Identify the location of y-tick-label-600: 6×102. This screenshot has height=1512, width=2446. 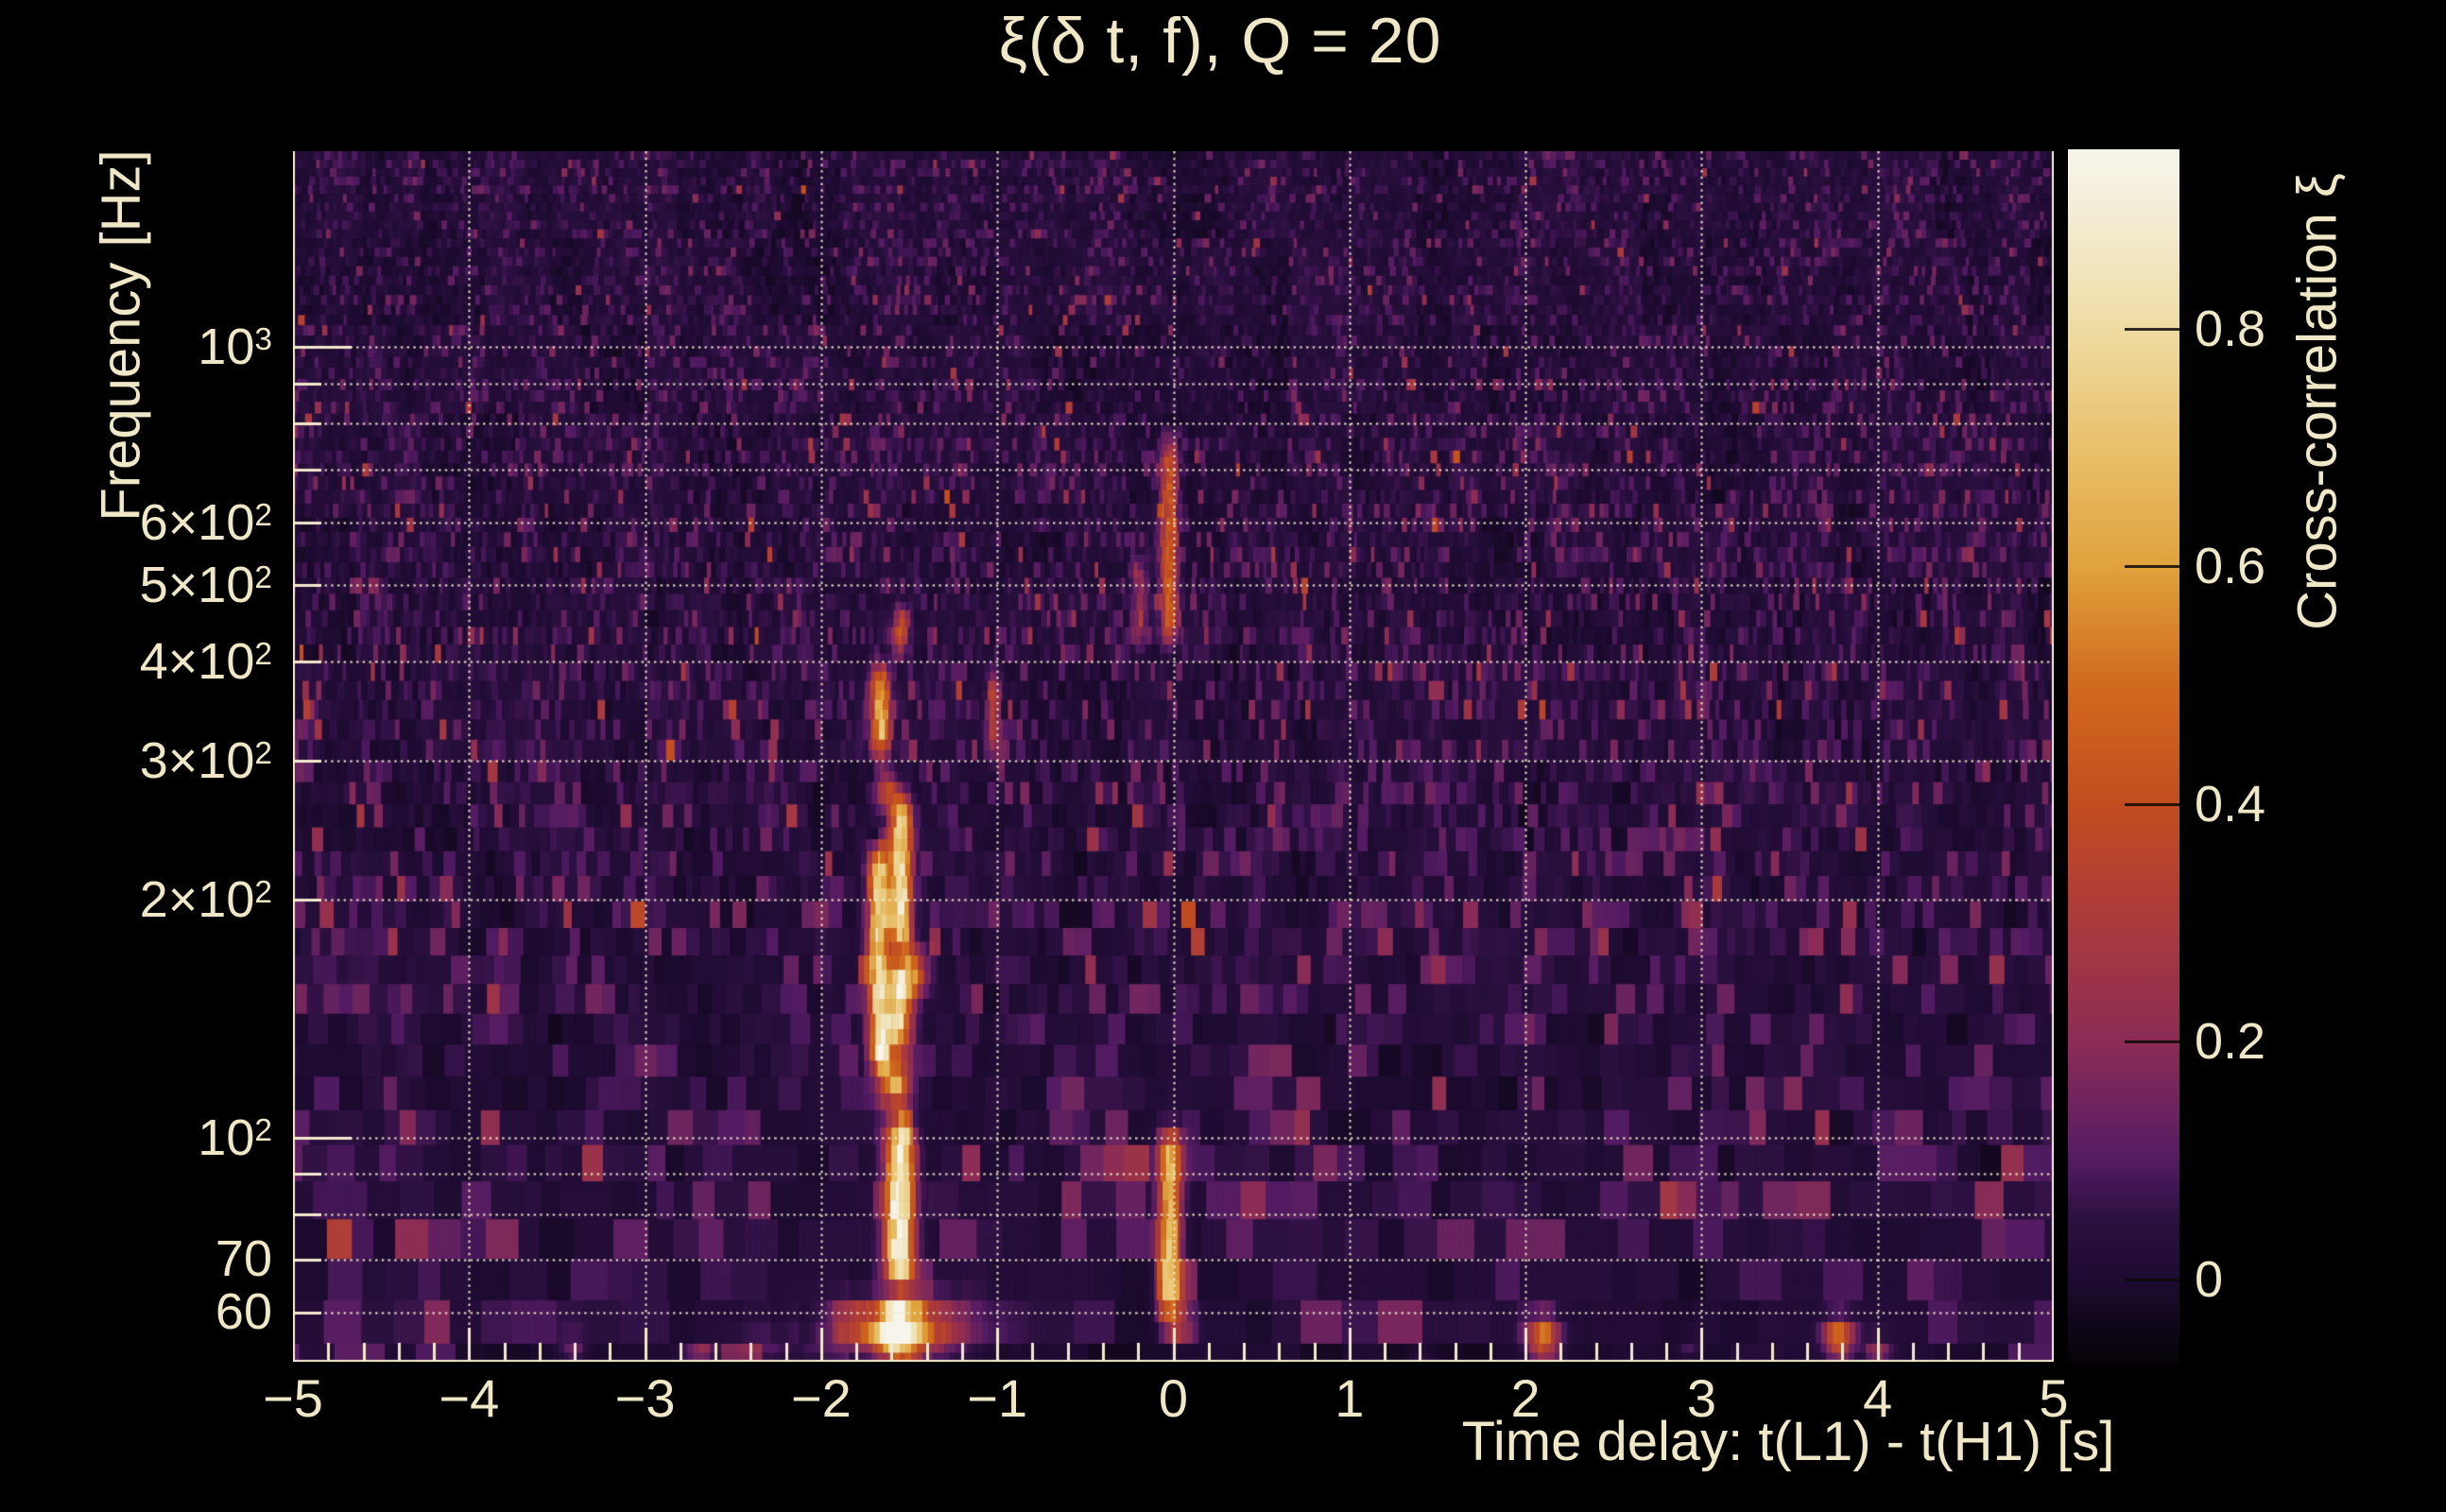
(205, 522).